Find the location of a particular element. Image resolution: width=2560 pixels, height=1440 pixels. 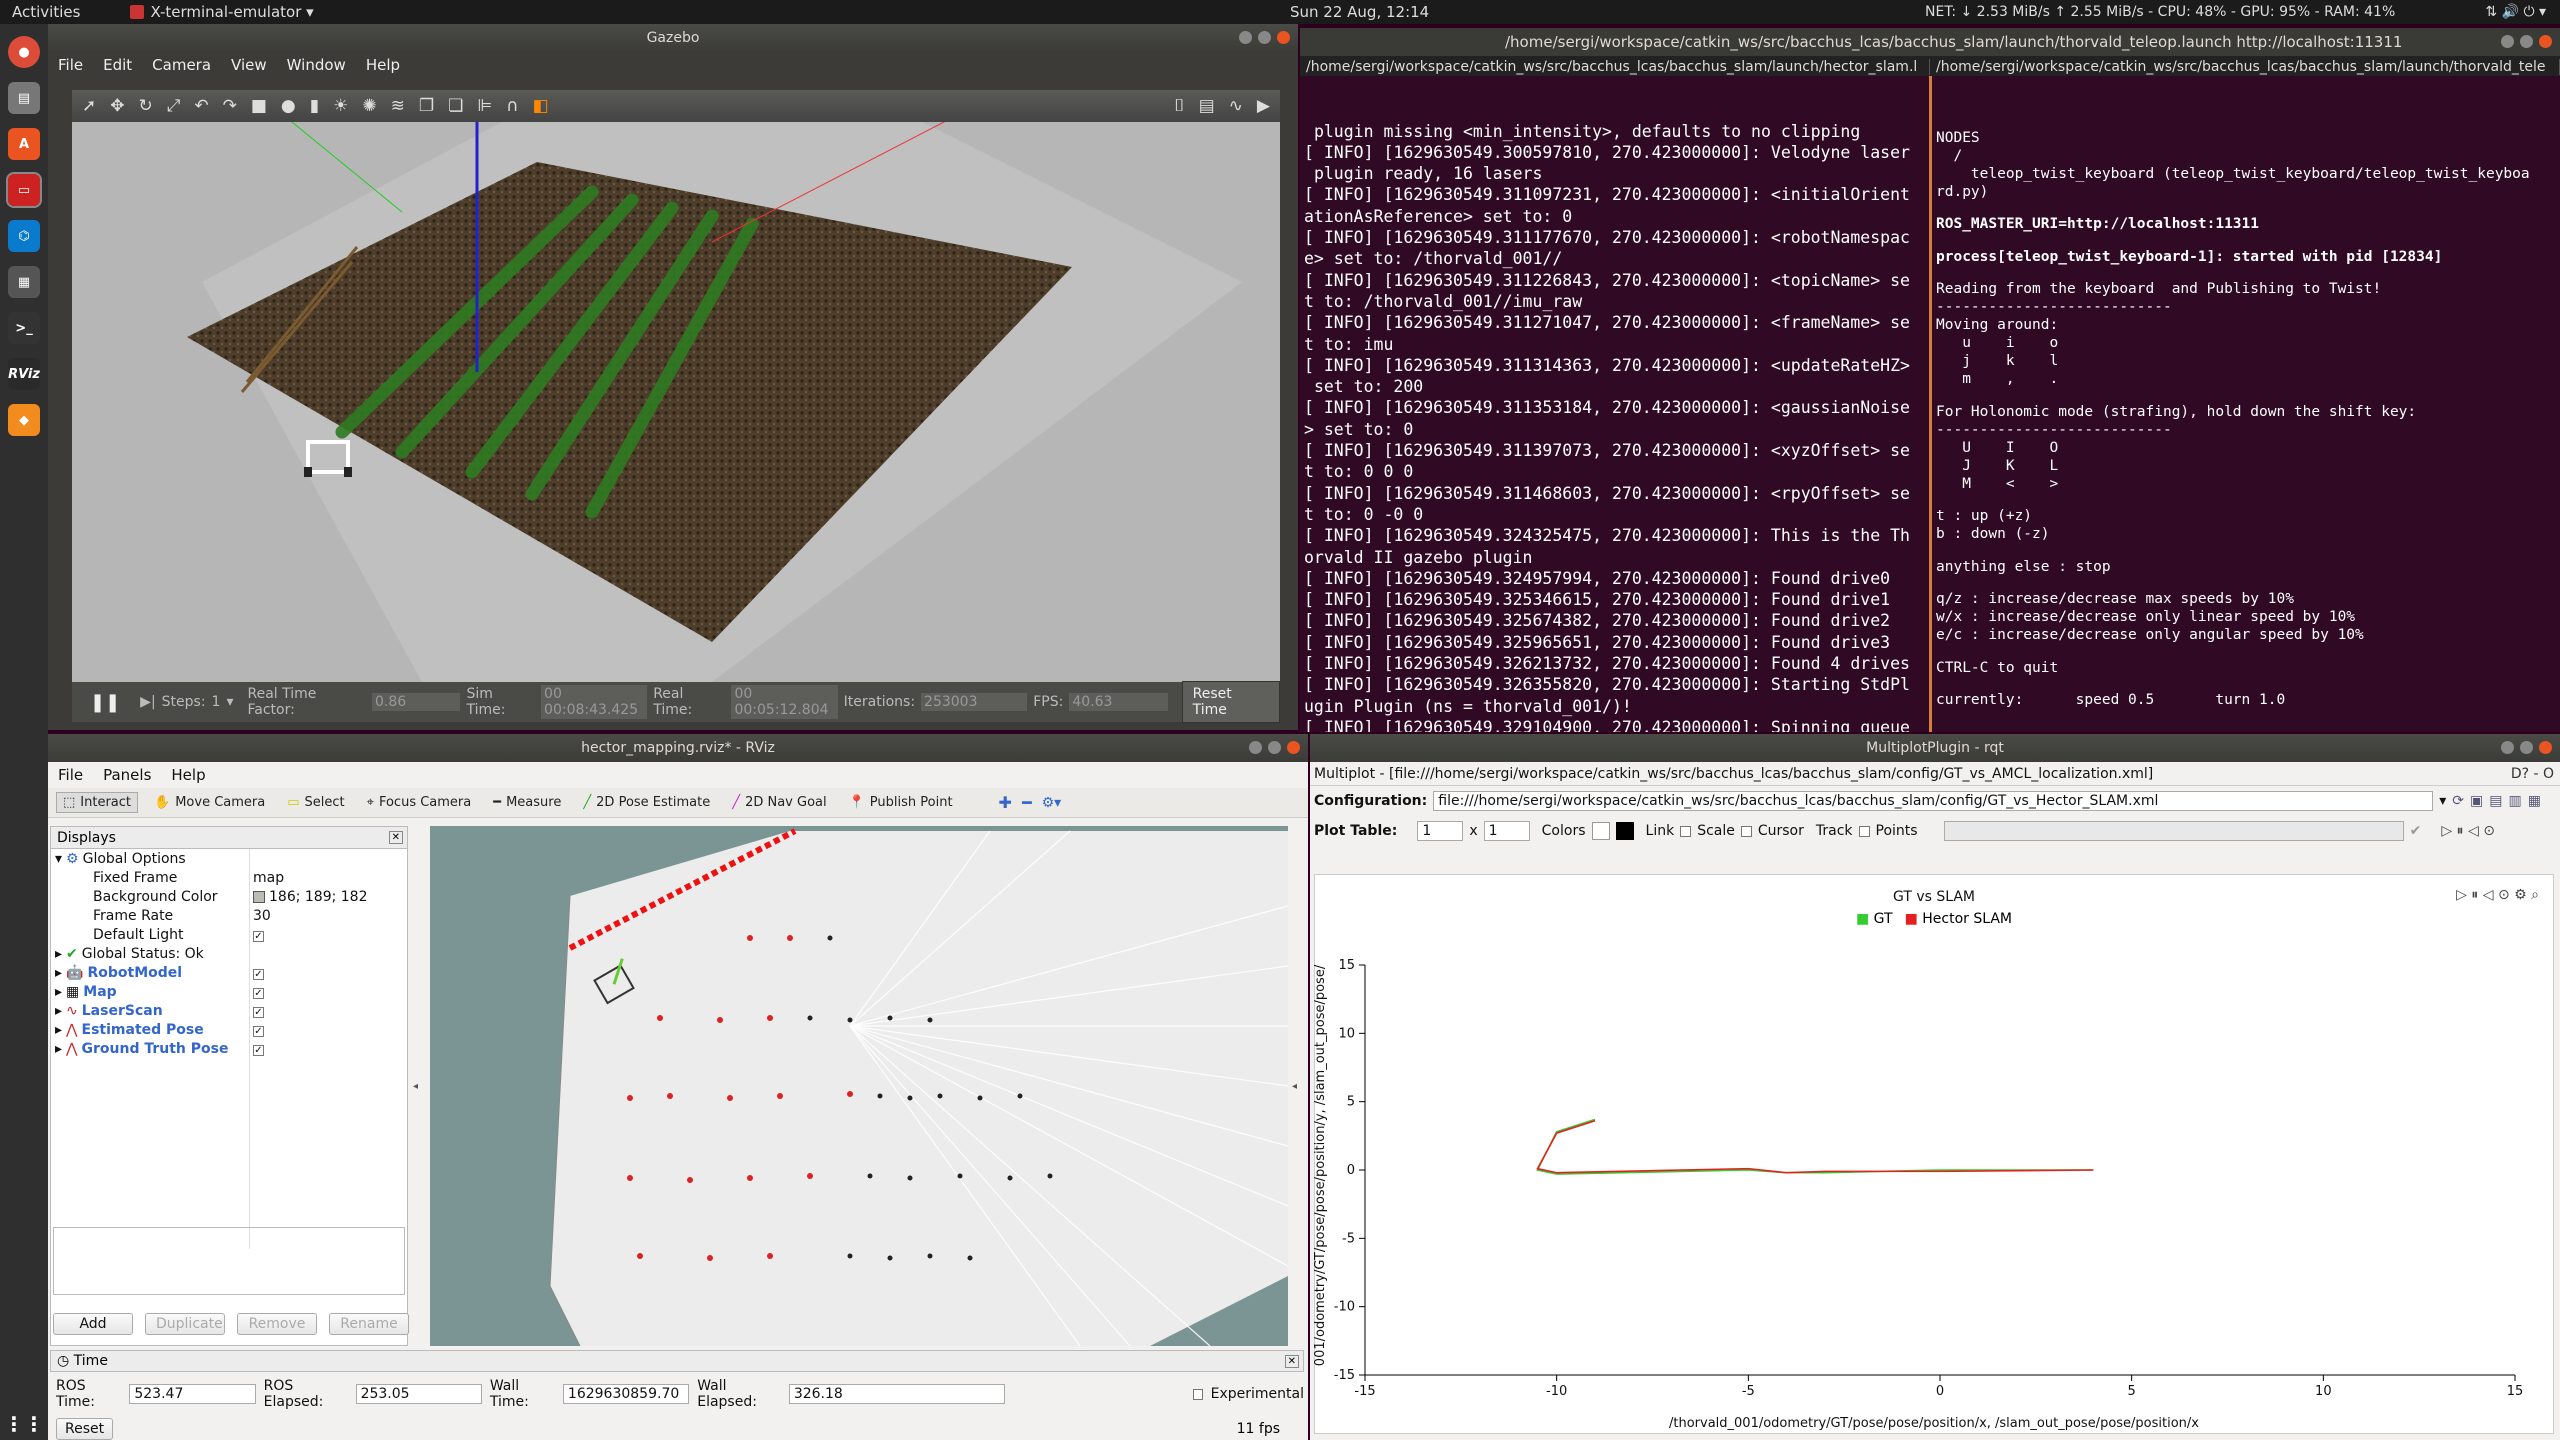

redo-icon: ↷ is located at coordinates (230, 106).